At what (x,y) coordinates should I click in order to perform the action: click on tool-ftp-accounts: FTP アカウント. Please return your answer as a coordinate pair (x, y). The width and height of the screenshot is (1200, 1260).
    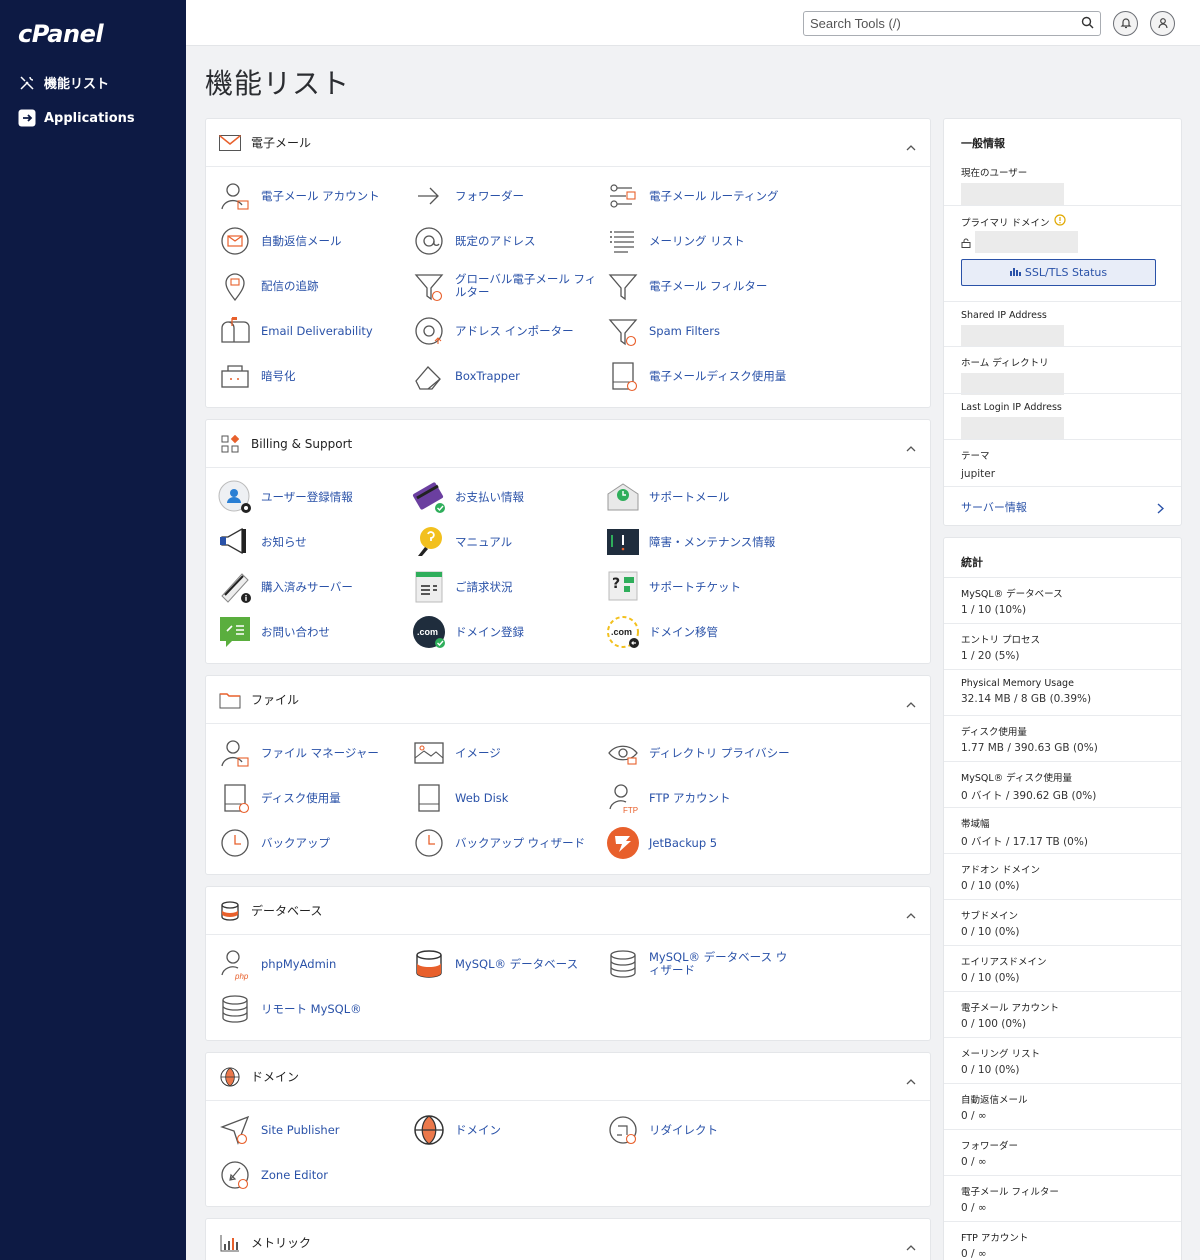
    Looking at the image, I should click on (701, 798).